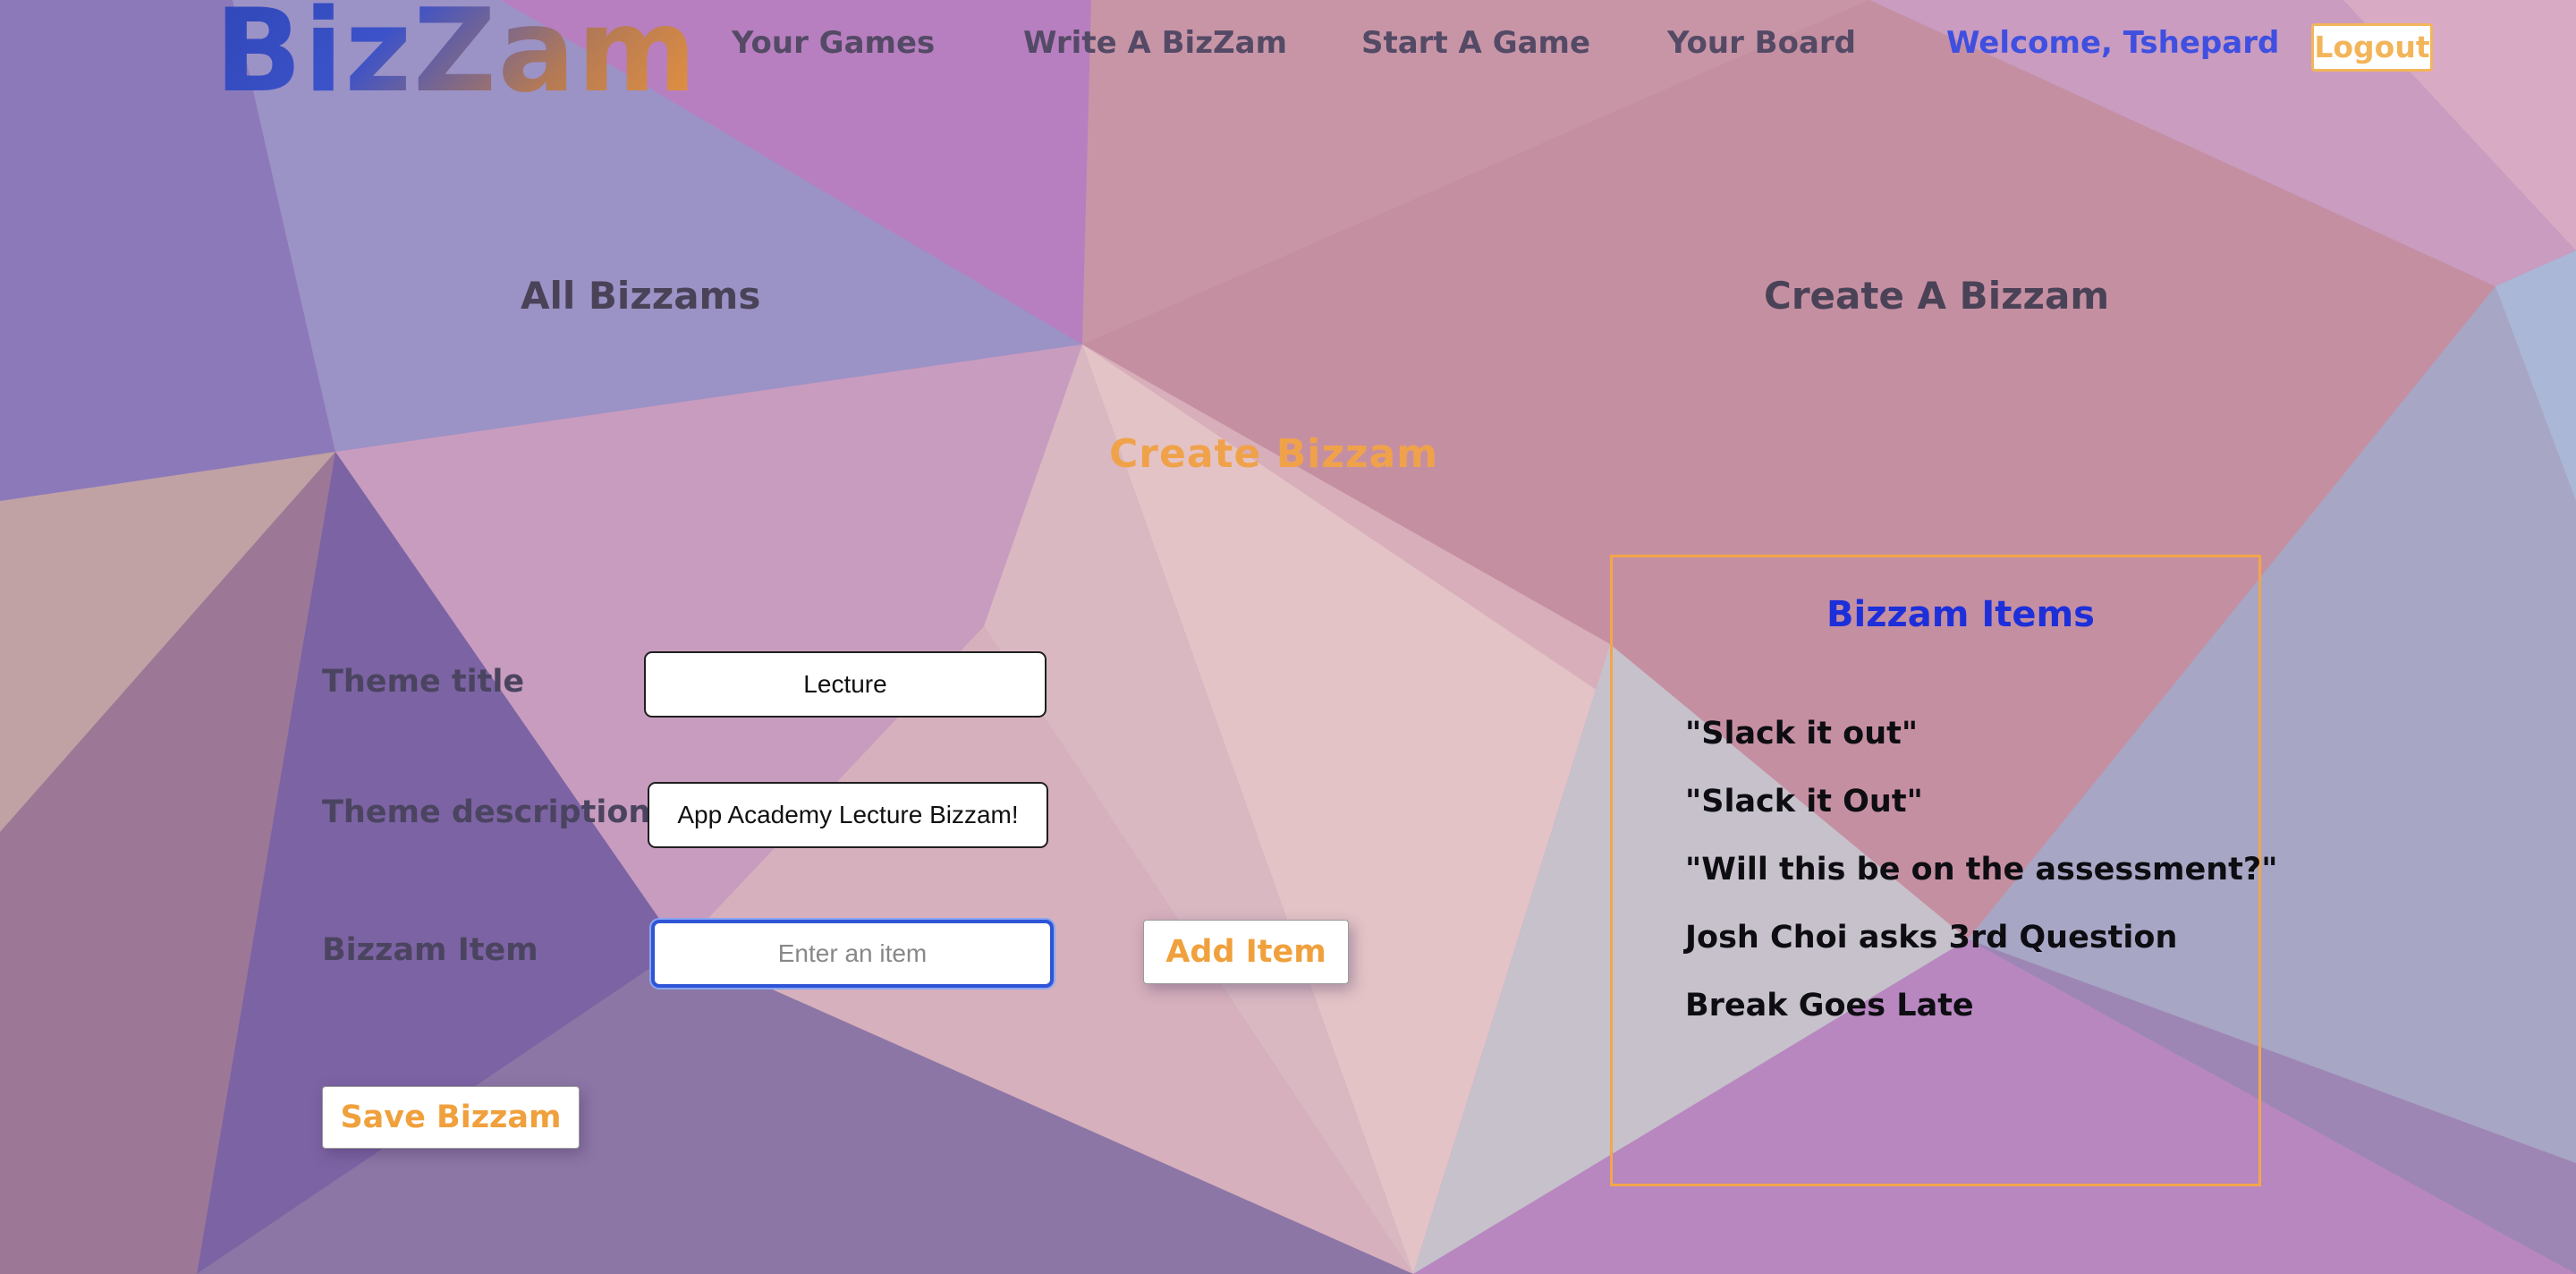 This screenshot has width=2576, height=1274. Describe the element at coordinates (640, 296) in the screenshot. I see `all-bizzams-link: All Bizzams` at that location.